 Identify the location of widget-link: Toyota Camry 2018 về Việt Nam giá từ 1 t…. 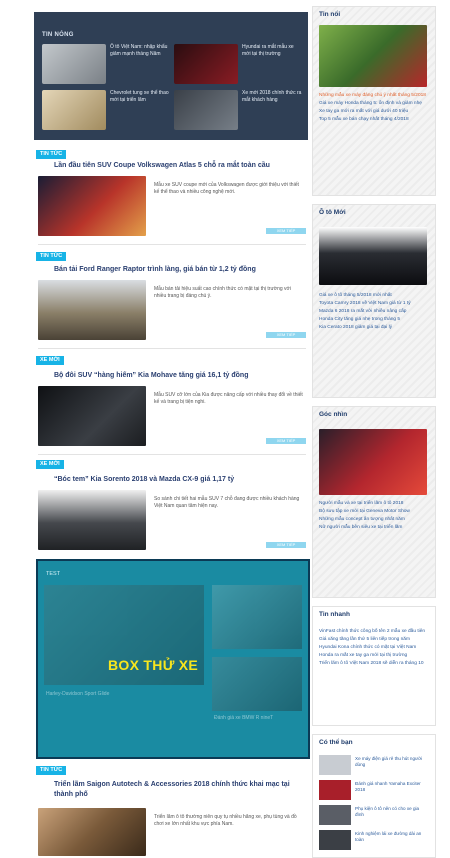
(374, 304).